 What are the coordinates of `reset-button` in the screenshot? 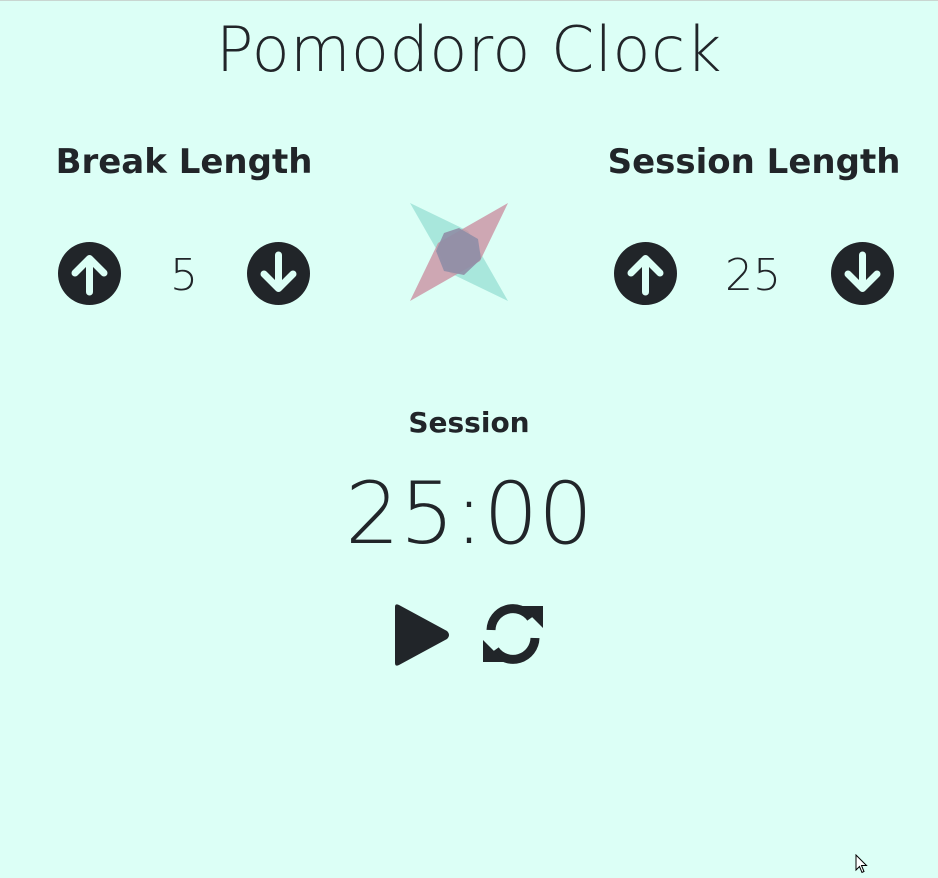 It's located at (513, 634).